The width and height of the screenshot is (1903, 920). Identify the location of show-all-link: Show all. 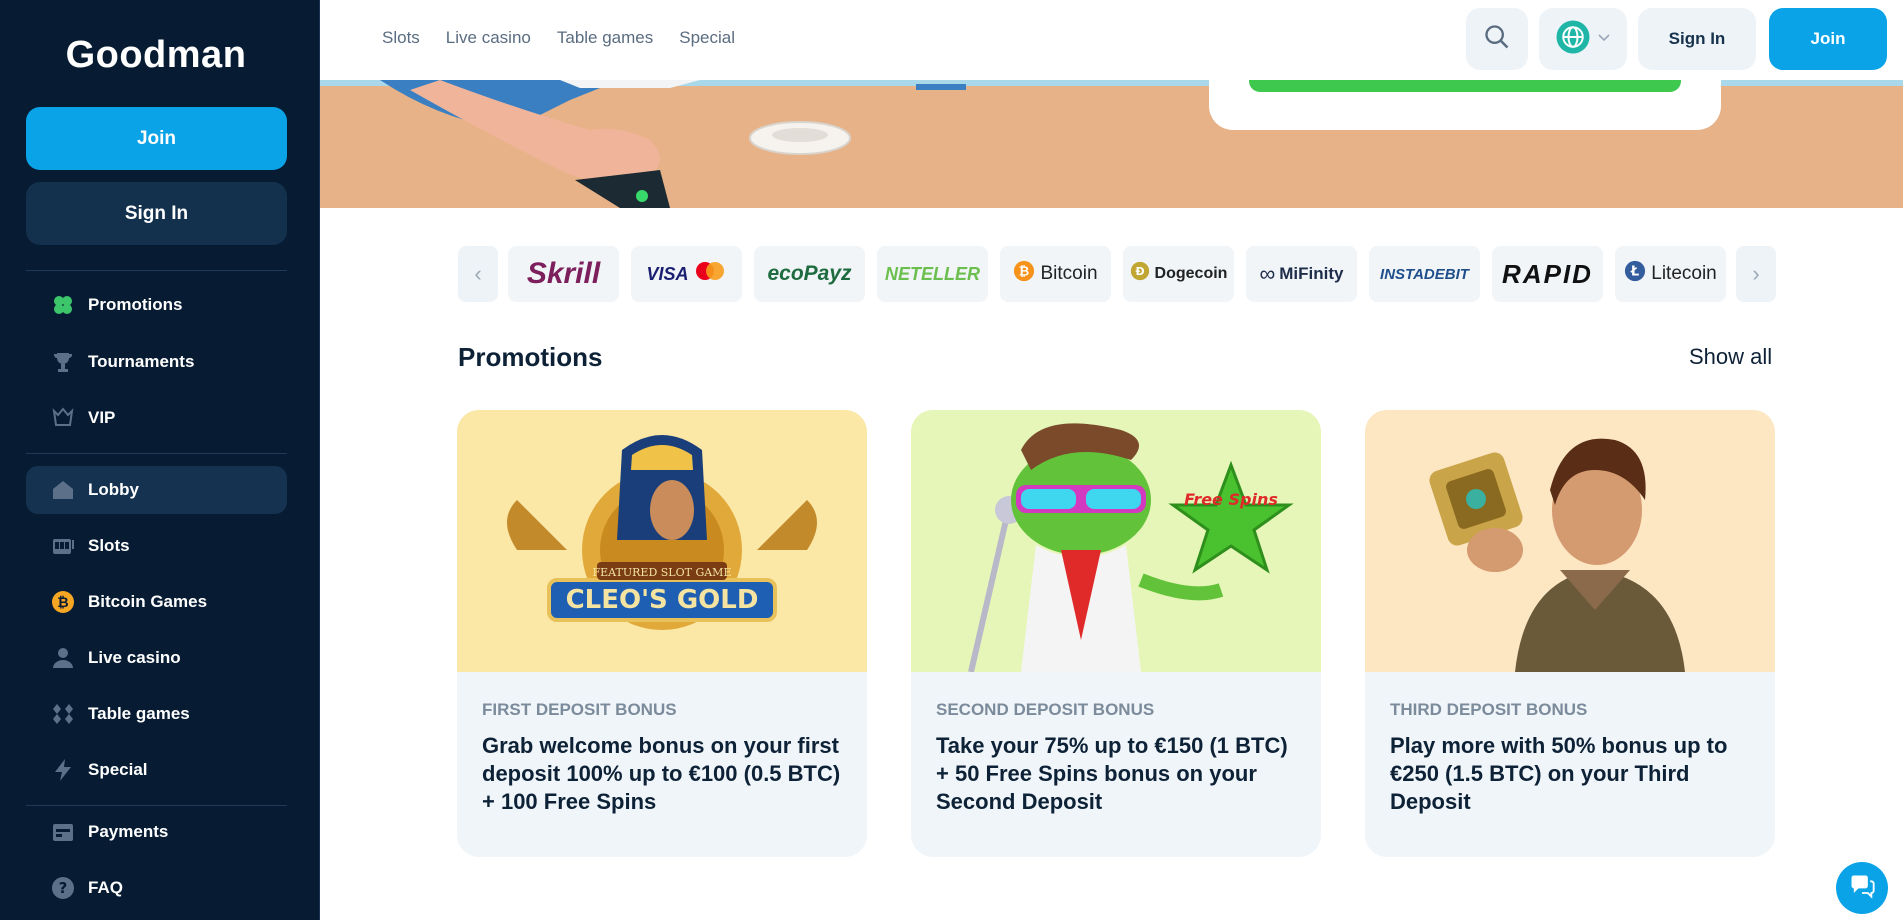
(1730, 357).